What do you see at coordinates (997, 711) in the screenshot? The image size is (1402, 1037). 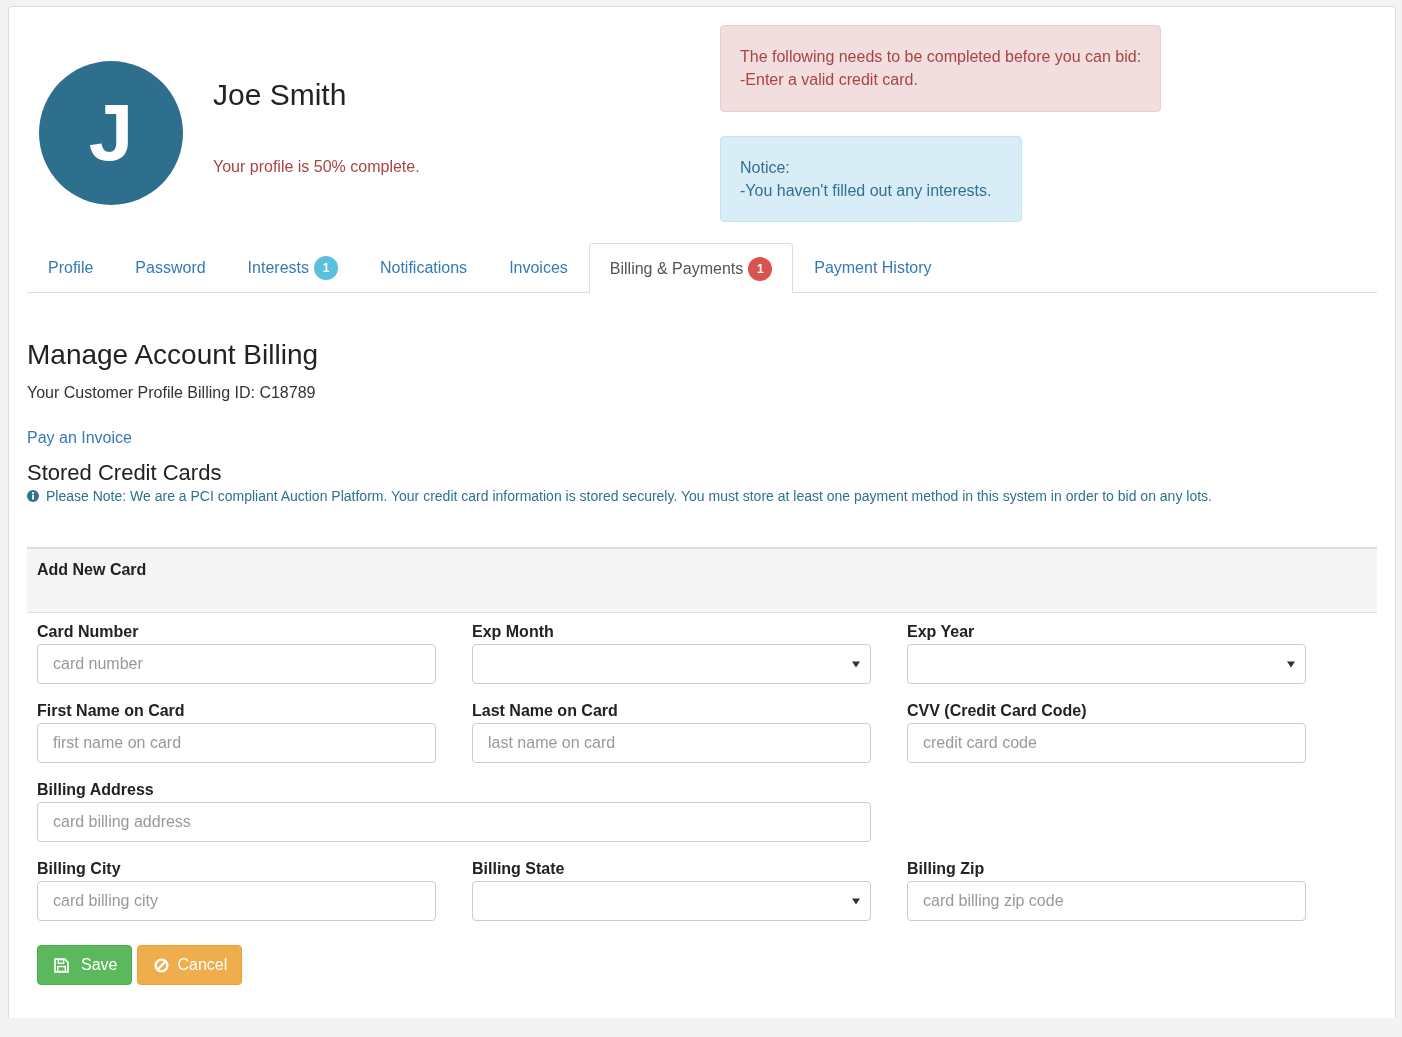 I see `field-label: CVV (Credit Card Code)` at bounding box center [997, 711].